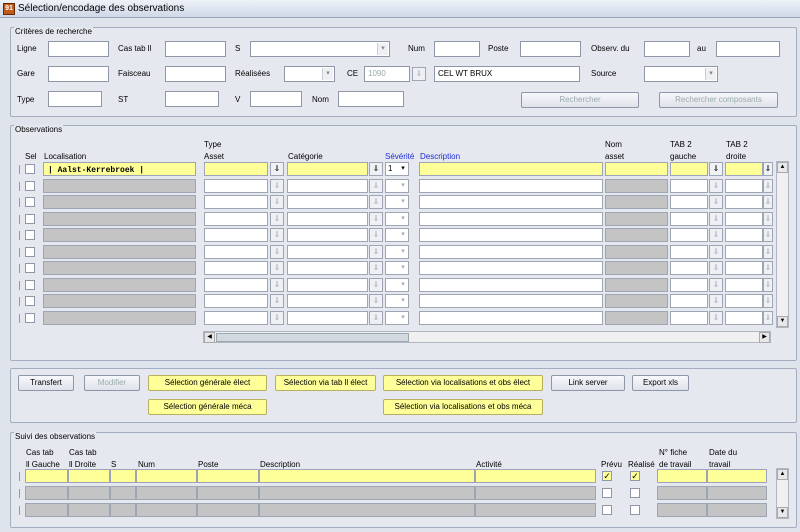 The image size is (800, 532). I want to click on s-select: ▾, so click(320, 49).